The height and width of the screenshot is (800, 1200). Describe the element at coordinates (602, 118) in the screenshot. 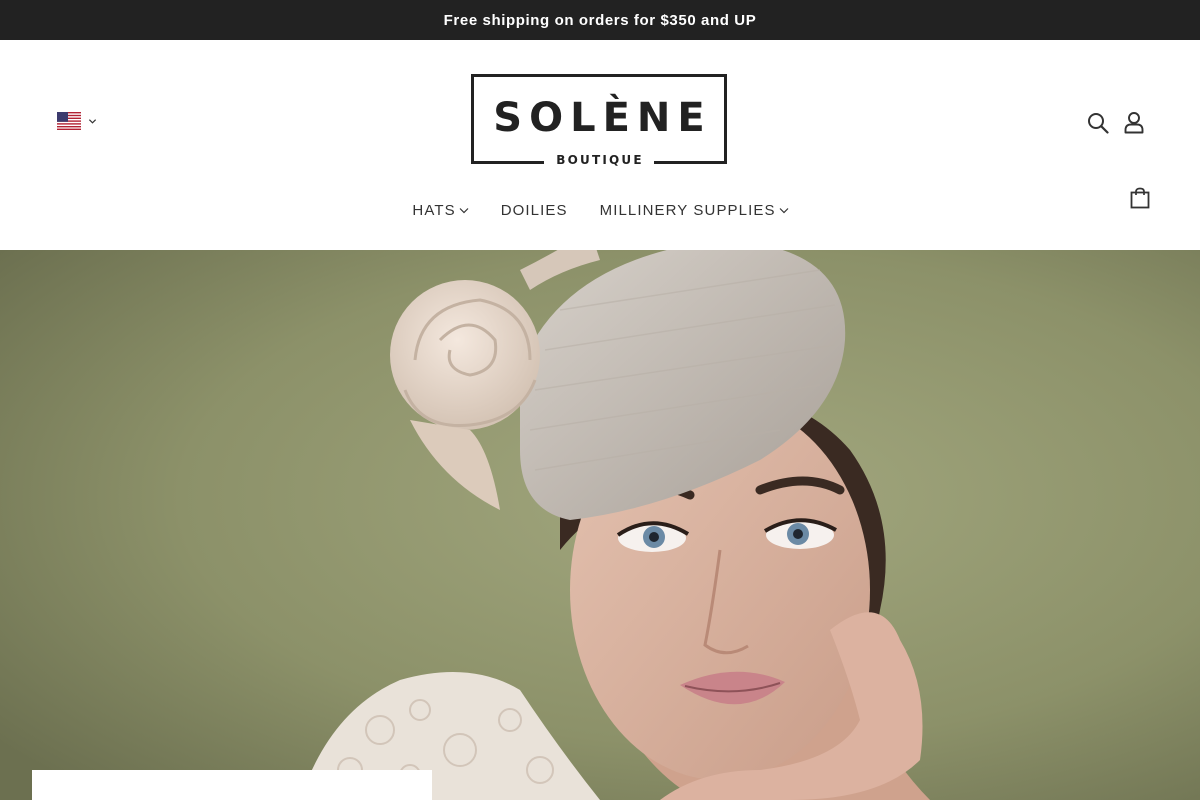

I see `logo-wordmark: SOLÈNE` at that location.